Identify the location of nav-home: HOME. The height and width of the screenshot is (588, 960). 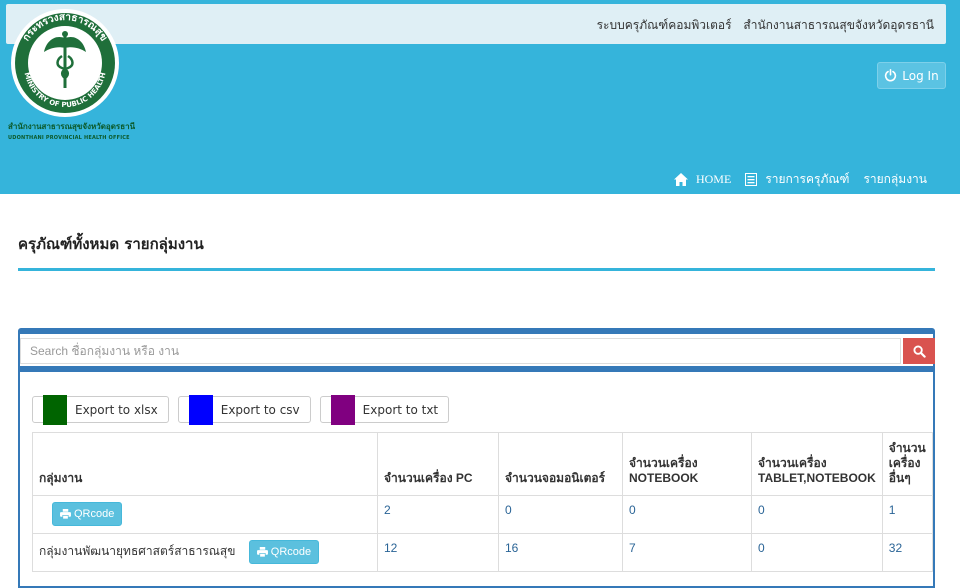
(702, 179).